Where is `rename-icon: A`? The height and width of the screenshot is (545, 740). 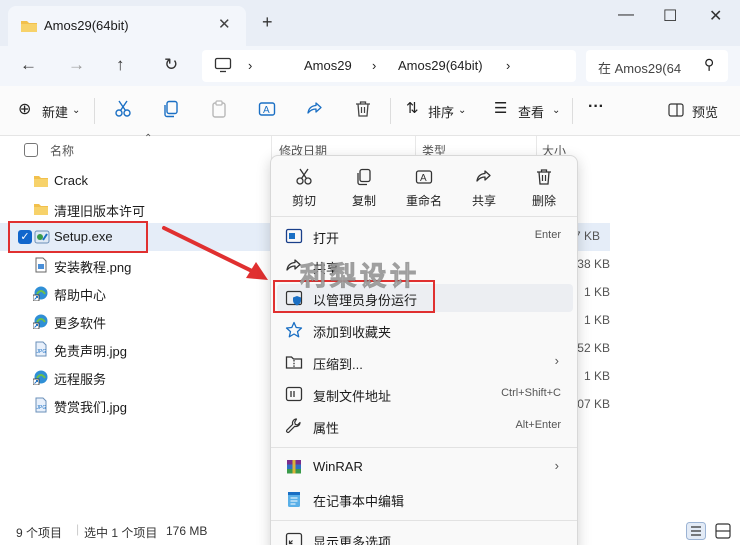
rename-icon: A is located at coordinates (267, 109).